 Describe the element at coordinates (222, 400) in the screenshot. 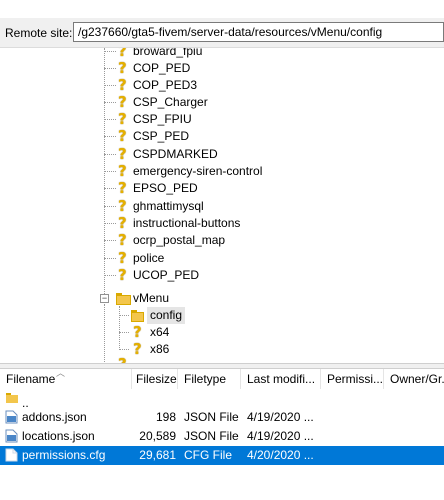

I see `file-row-parent: ..` at that location.